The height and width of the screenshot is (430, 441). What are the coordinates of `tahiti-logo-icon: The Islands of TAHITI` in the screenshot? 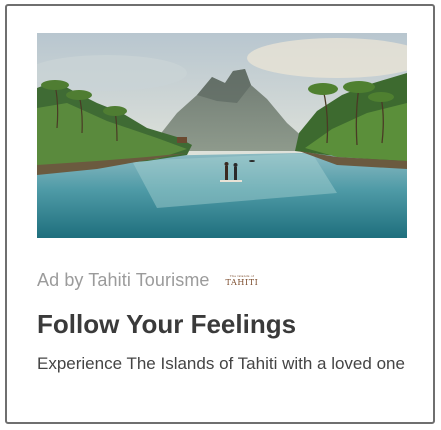 It's located at (242, 281).